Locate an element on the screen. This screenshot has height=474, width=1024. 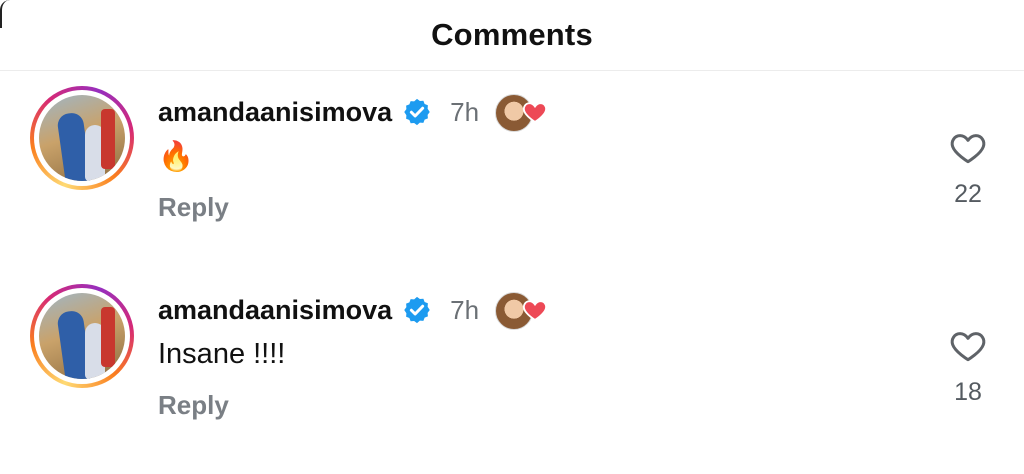
page-title: Comments is located at coordinates (512, 34).